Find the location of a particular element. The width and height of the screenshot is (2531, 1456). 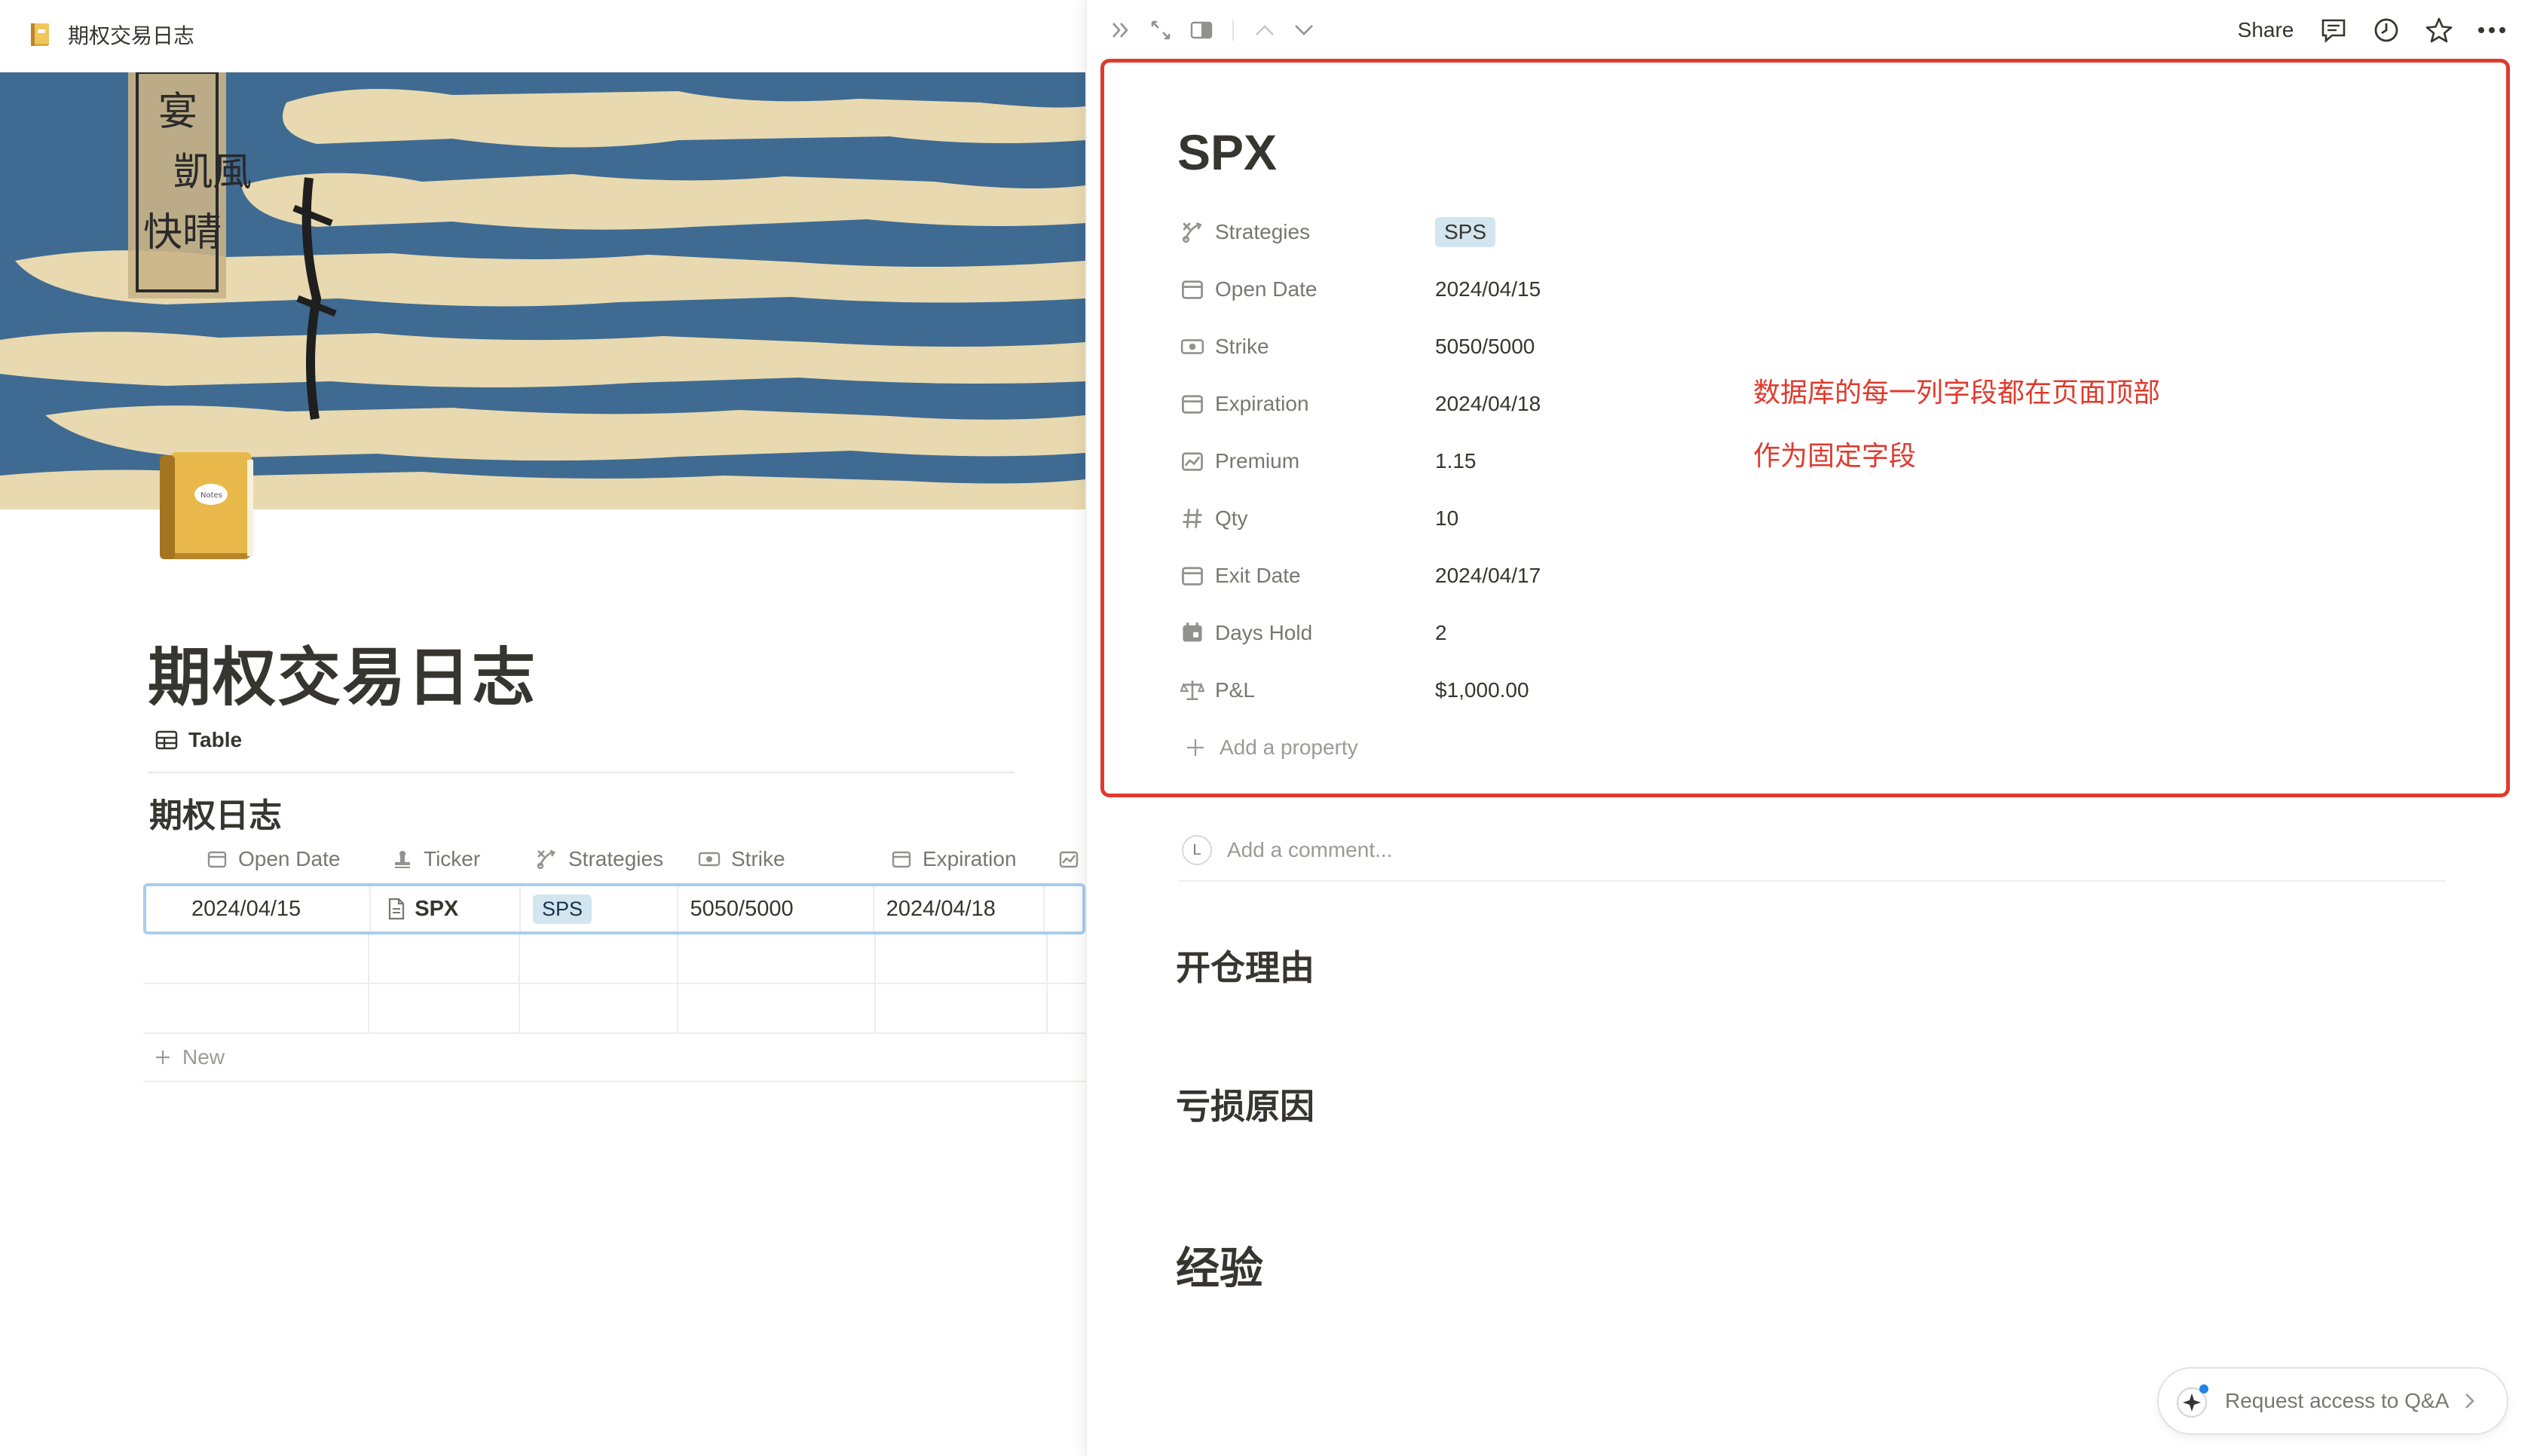

clock-icon is located at coordinates (2386, 30).